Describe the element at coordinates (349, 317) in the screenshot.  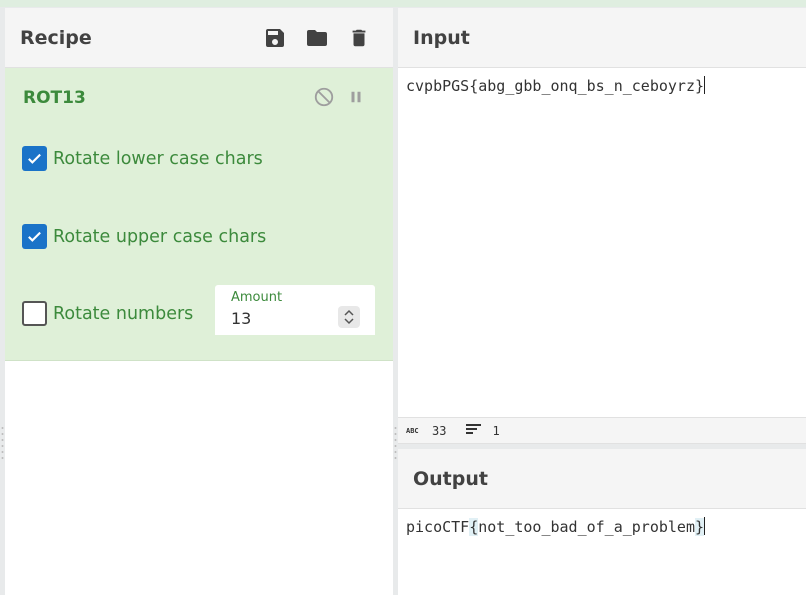
I see `amount-stepper` at that location.